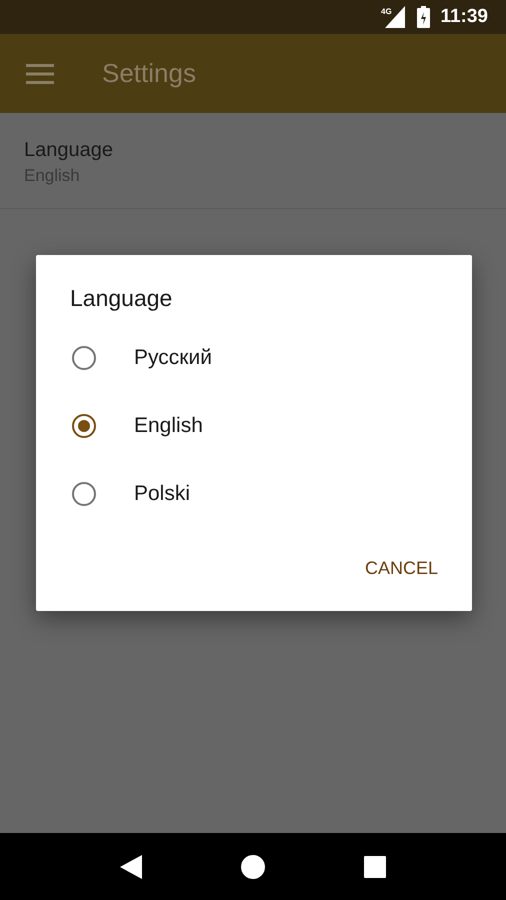 The width and height of the screenshot is (506, 900). Describe the element at coordinates (252, 866) in the screenshot. I see `home-icon` at that location.